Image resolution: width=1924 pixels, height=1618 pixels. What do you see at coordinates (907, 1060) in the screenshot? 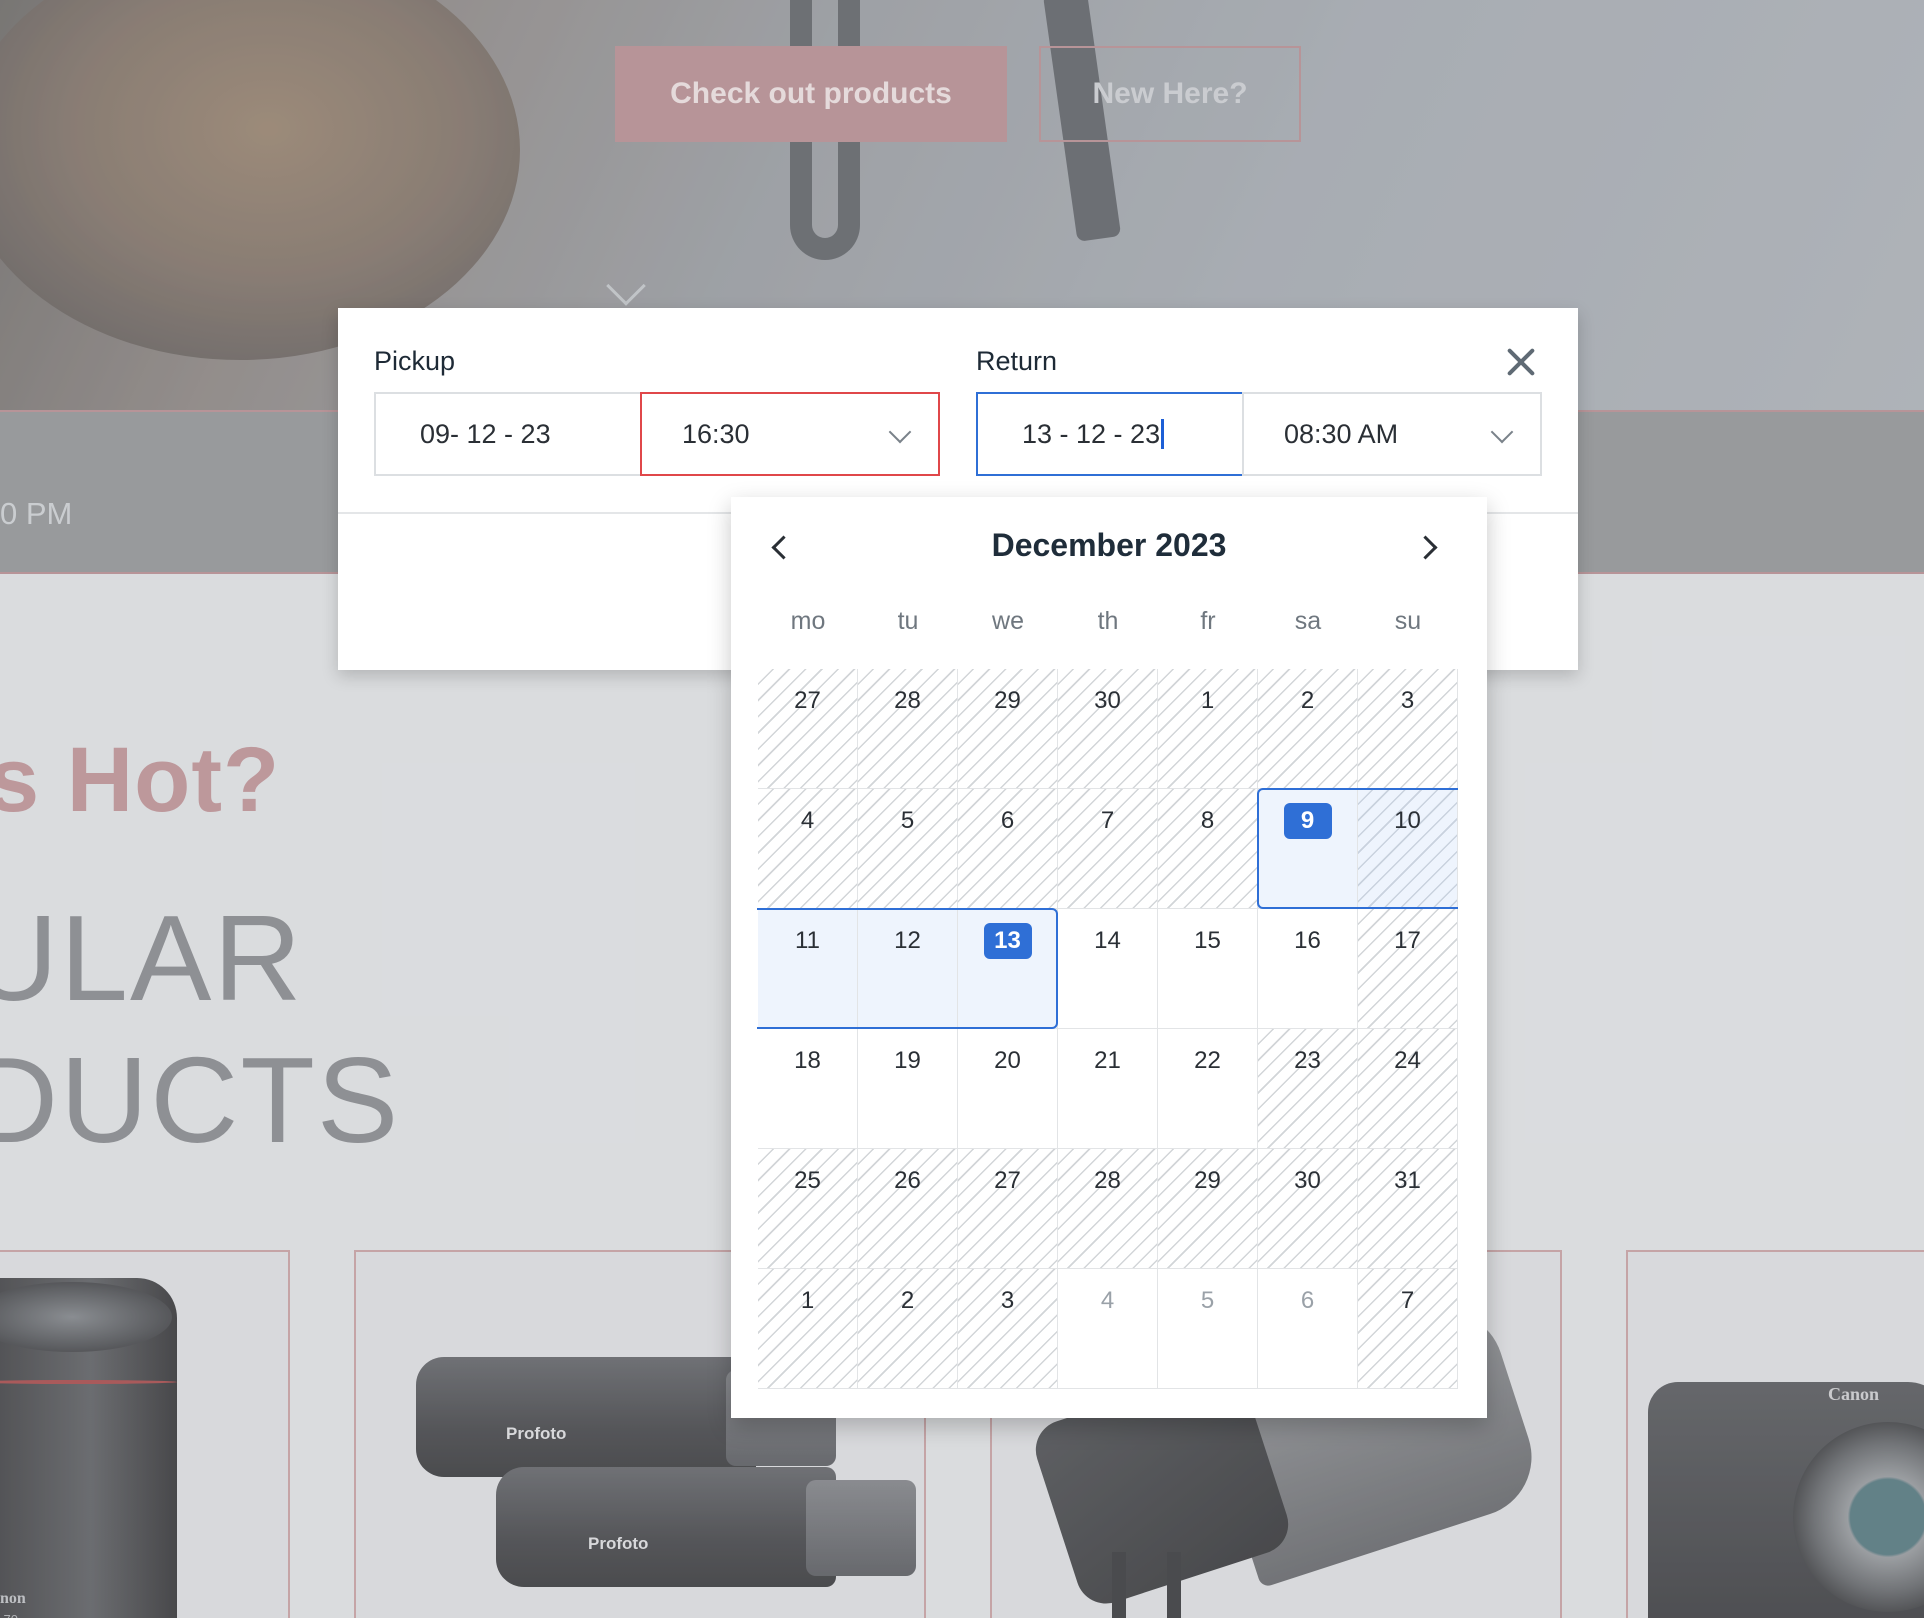
I see `calendar-day-number: 19` at bounding box center [907, 1060].